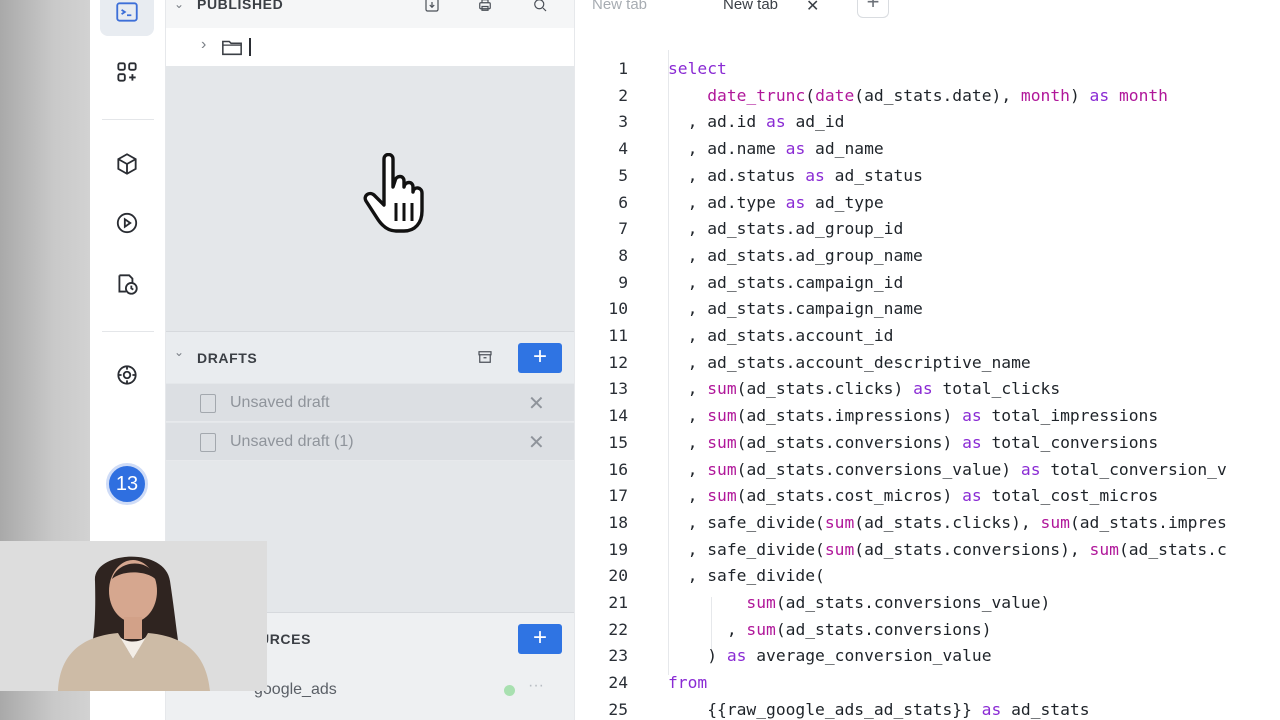  I want to click on tab-new-tab-active: New tab, so click(750, 6).